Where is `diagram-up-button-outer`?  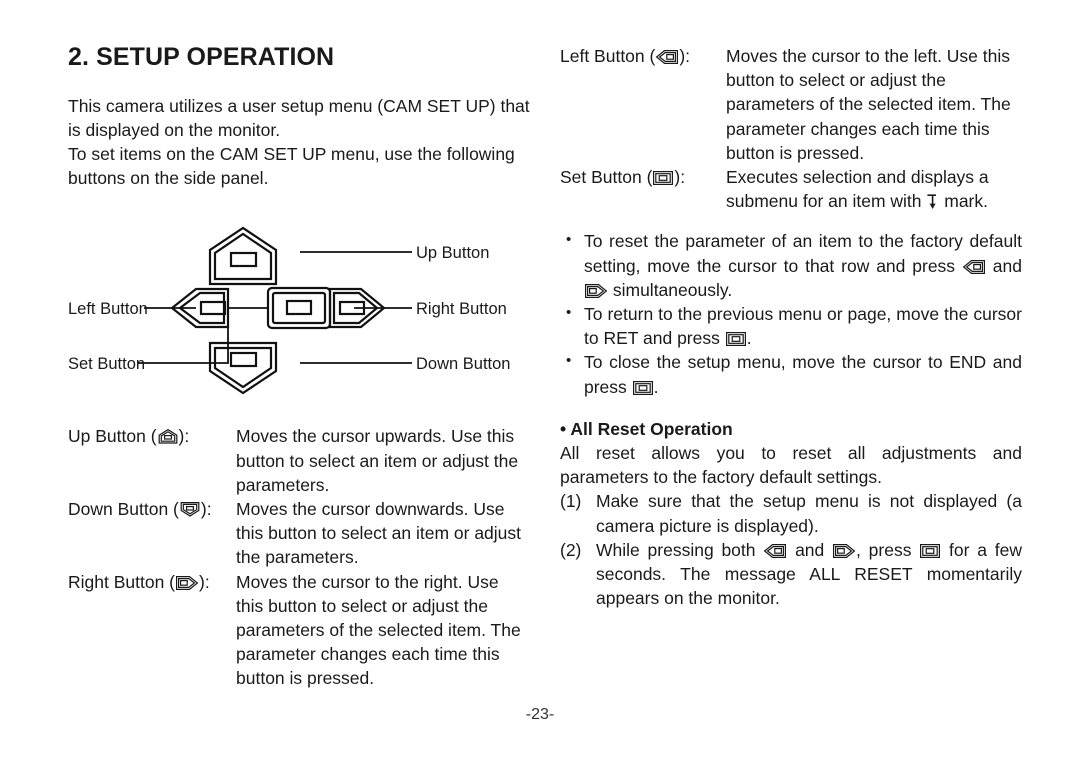
diagram-up-button-outer is located at coordinates (243, 256).